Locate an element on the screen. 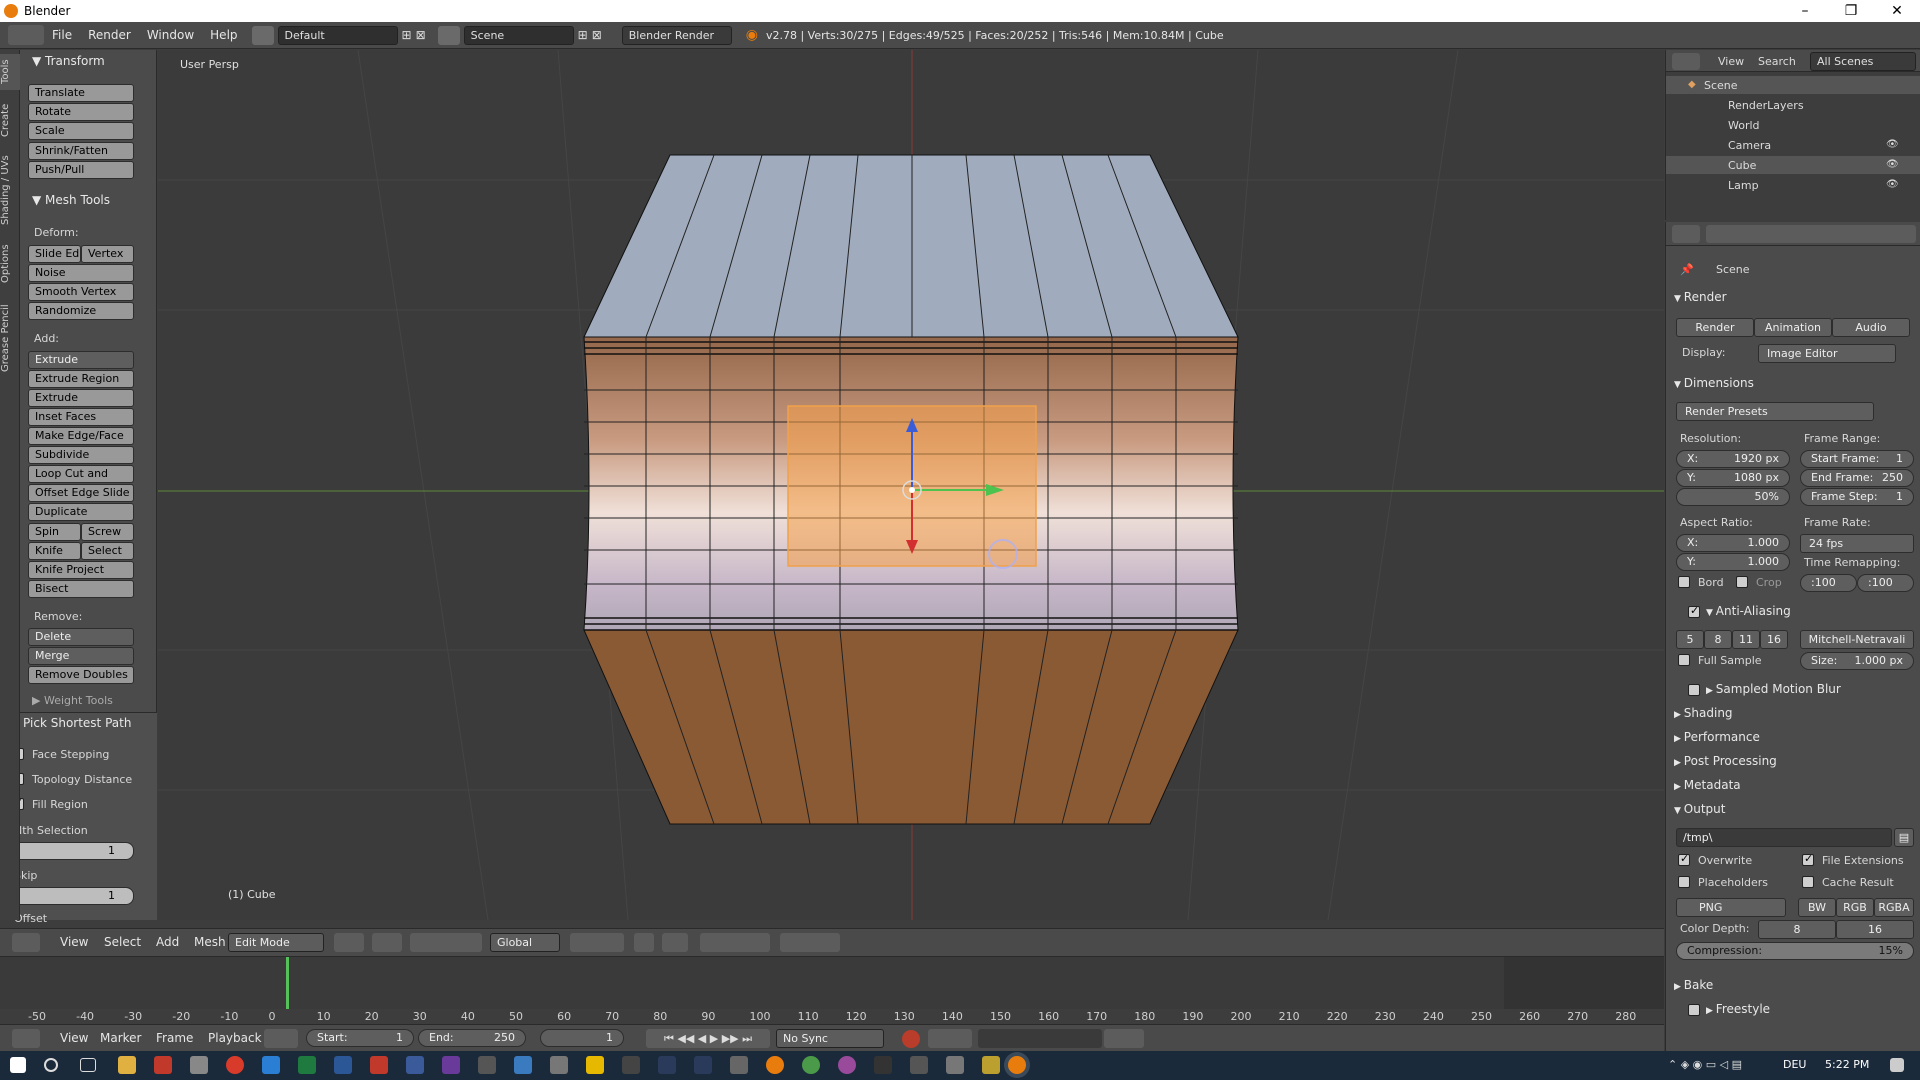 Image resolution: width=1920 pixels, height=1080 pixels. render-engine-select: Blender Render is located at coordinates (676, 35).